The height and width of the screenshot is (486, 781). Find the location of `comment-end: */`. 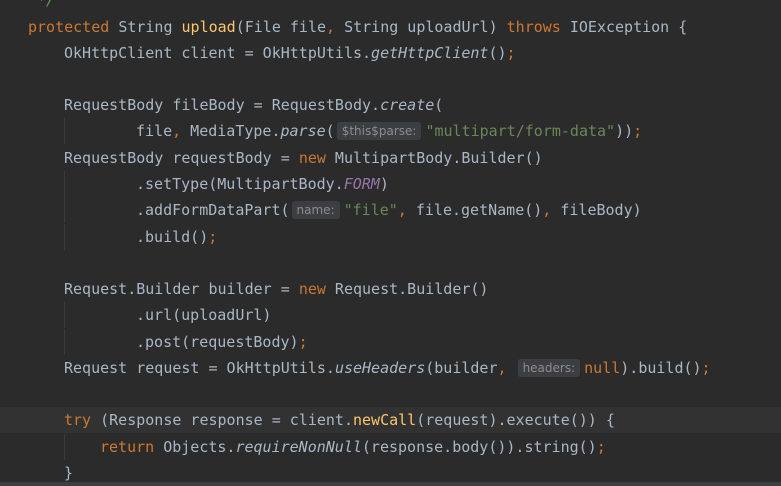

comment-end: */ is located at coordinates (42, 4).